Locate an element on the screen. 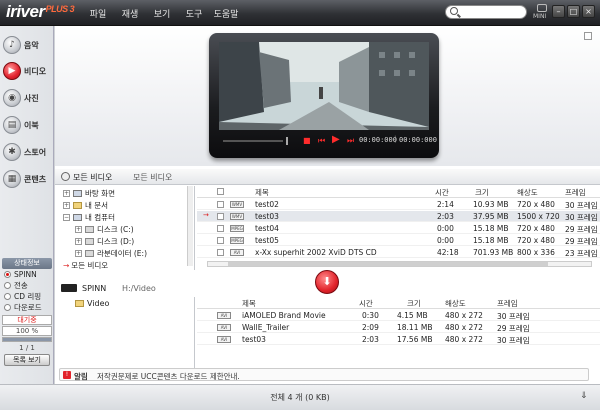 This screenshot has height=410, width=600. cell-time: 2:03 is located at coordinates (445, 216).